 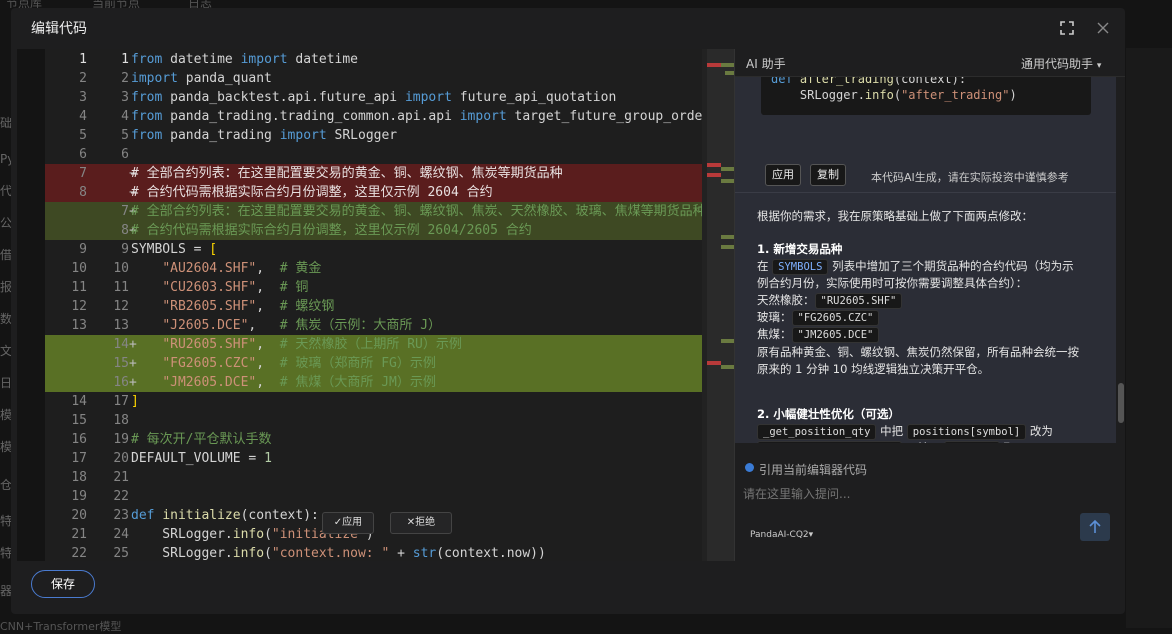 I want to click on code-line: 8 + # 合约代码需根据实际合约月份调整，这里仅示例 2604/2605 合约, so click(x=373, y=230).